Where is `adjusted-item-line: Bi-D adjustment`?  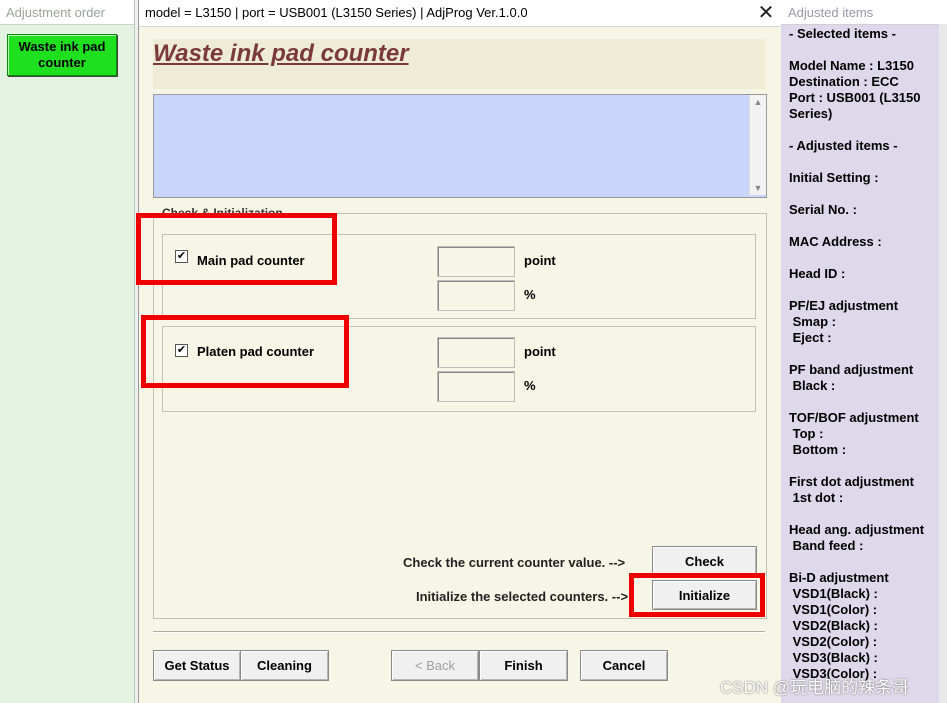 adjusted-item-line: Bi-D adjustment is located at coordinates (839, 577).